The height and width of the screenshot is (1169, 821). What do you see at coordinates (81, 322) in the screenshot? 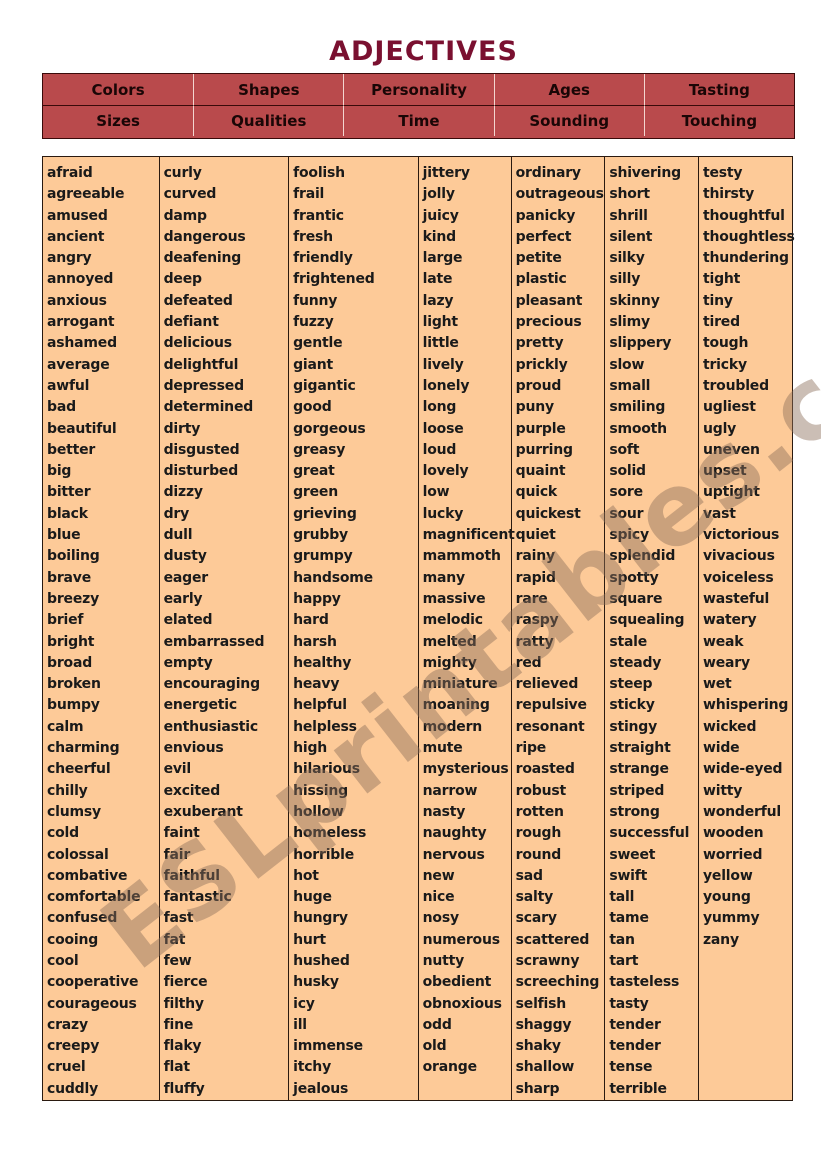
I see `adjective-word: arrogant` at bounding box center [81, 322].